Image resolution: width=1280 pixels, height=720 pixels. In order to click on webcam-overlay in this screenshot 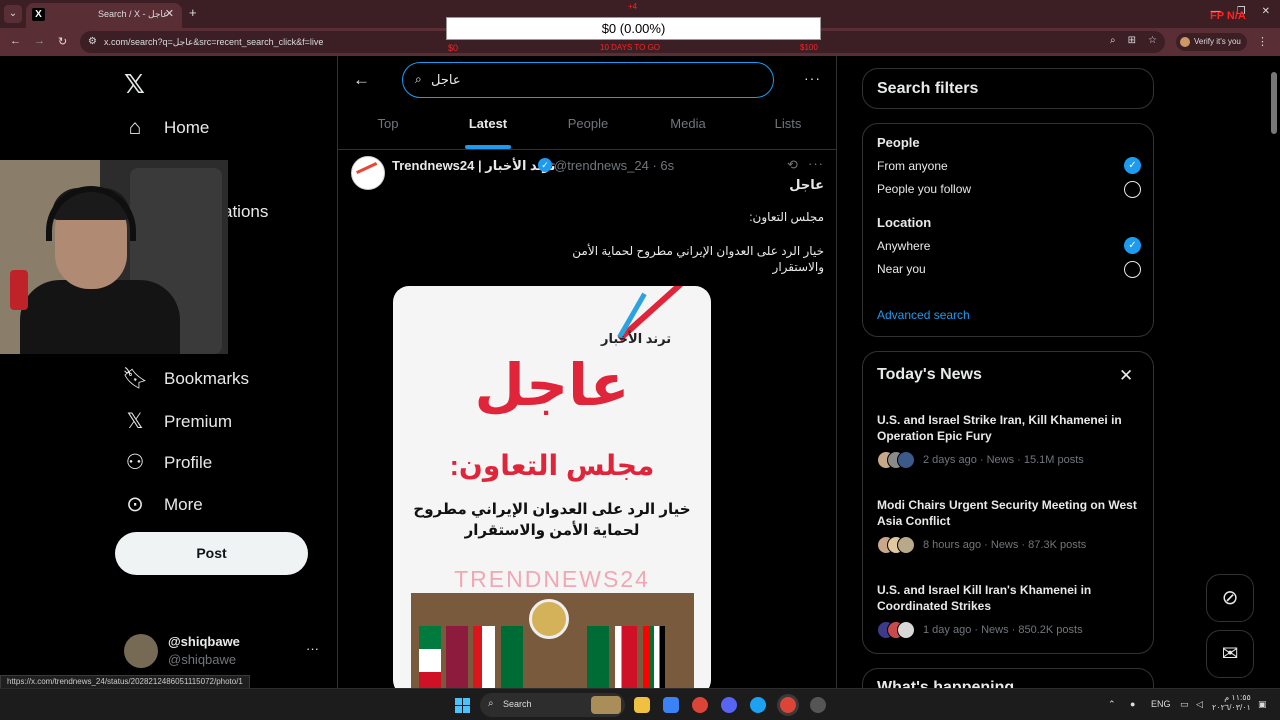, I will do `click(114, 257)`.